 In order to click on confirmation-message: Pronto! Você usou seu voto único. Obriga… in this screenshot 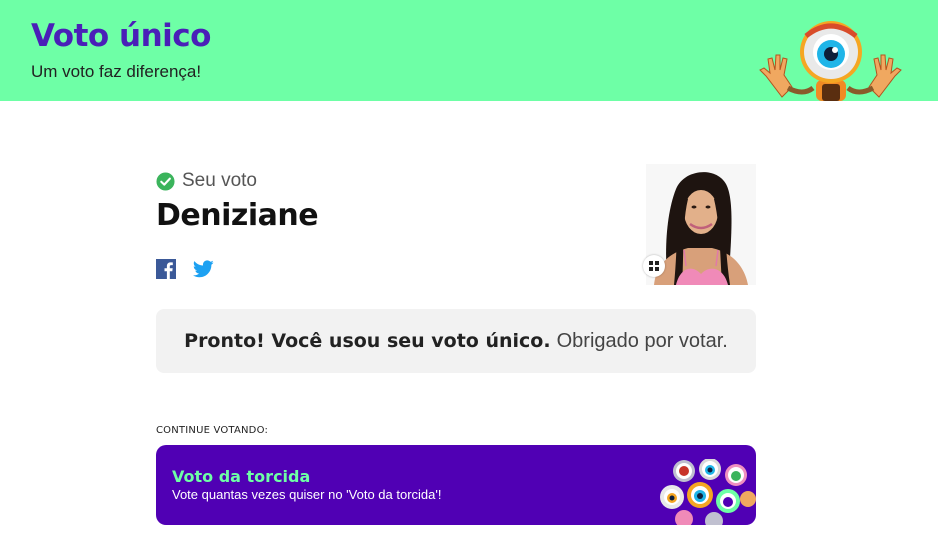, I will do `click(456, 341)`.